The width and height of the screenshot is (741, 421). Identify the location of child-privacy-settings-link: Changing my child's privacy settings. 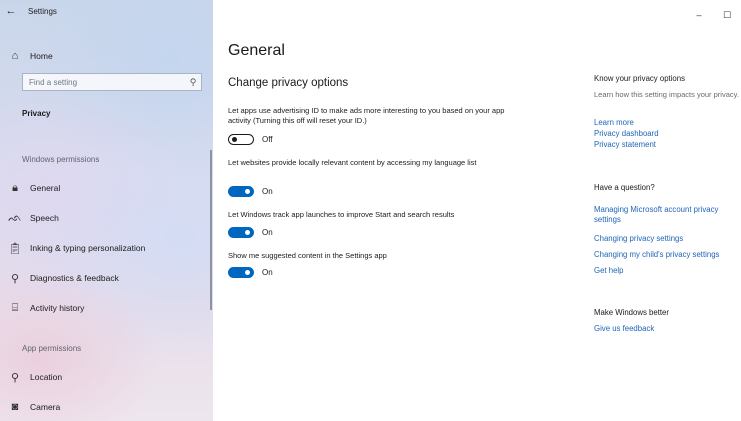
(666, 255).